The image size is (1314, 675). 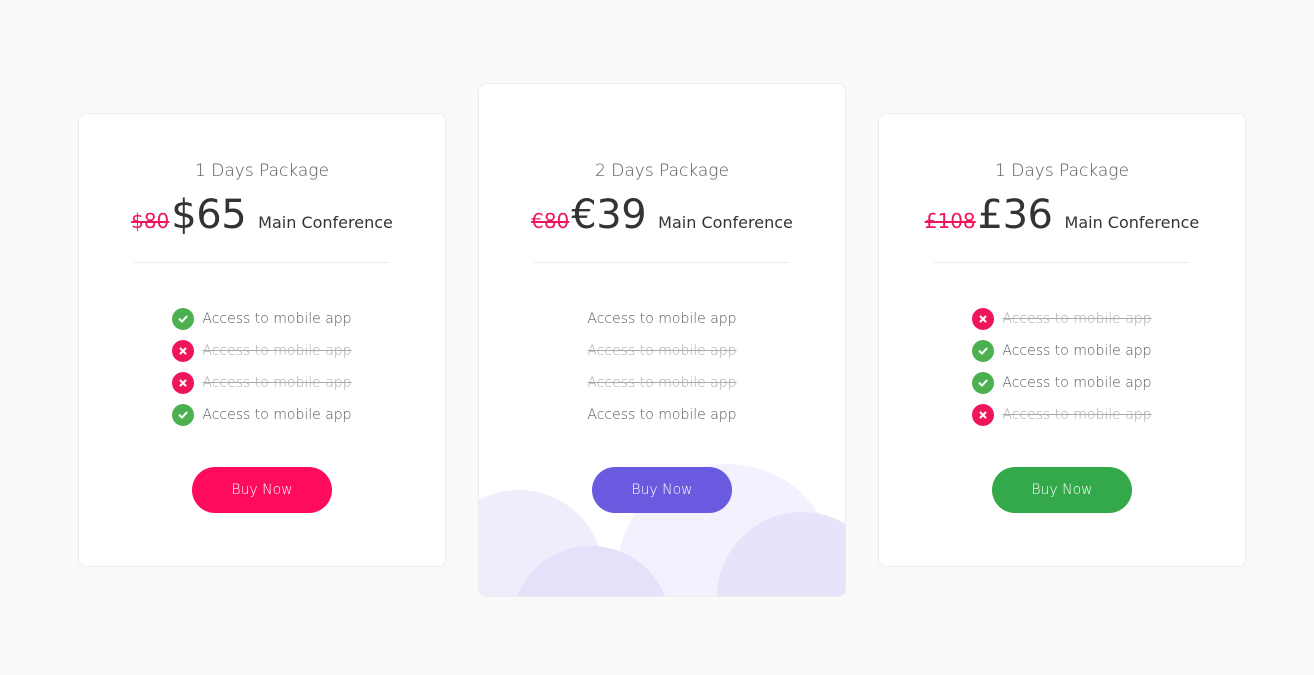 What do you see at coordinates (950, 221) in the screenshot?
I see `old-price: £108` at bounding box center [950, 221].